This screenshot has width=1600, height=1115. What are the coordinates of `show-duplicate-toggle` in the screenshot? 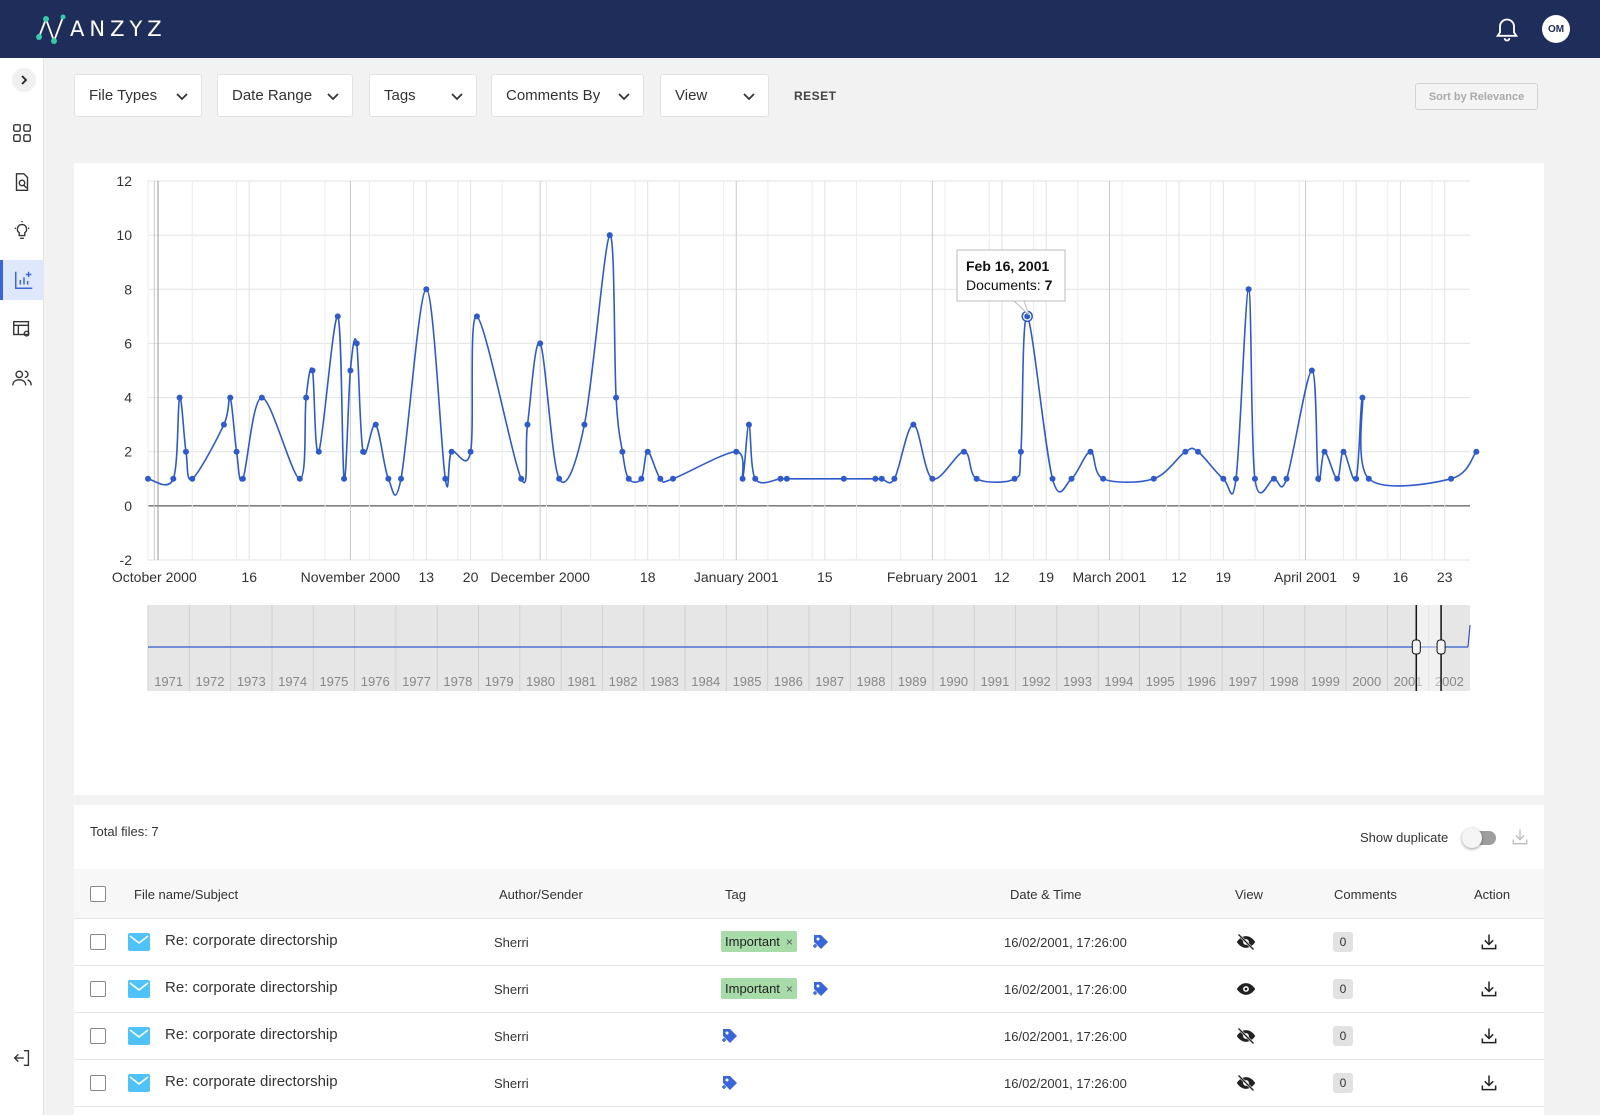 It's located at (1479, 838).